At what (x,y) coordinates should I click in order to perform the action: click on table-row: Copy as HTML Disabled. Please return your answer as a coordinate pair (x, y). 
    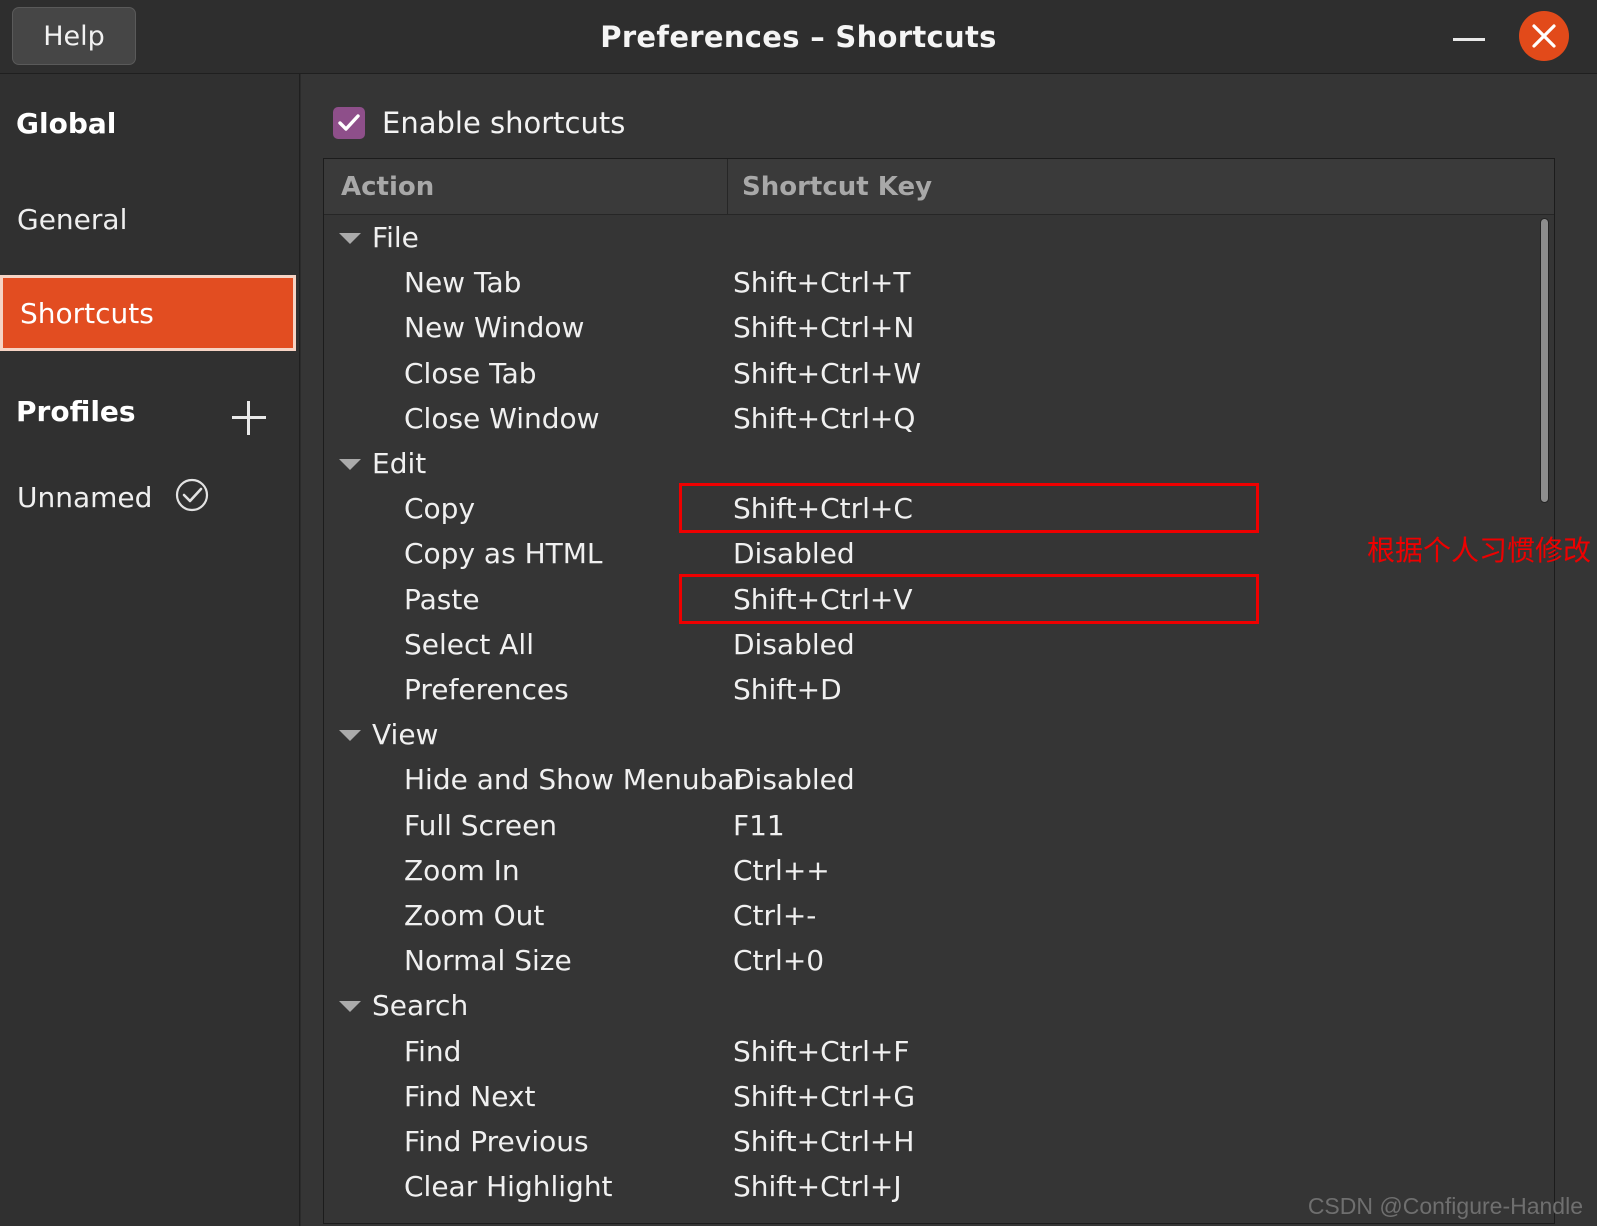
    Looking at the image, I should click on (939, 553).